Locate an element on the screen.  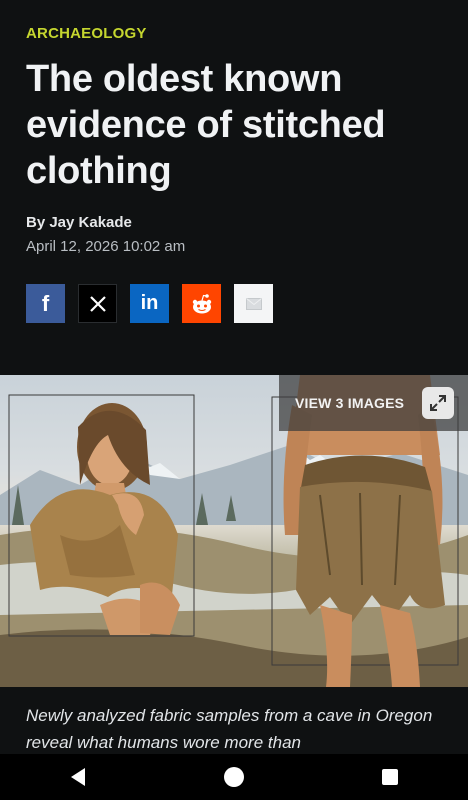
home-circle-icon is located at coordinates (234, 777).